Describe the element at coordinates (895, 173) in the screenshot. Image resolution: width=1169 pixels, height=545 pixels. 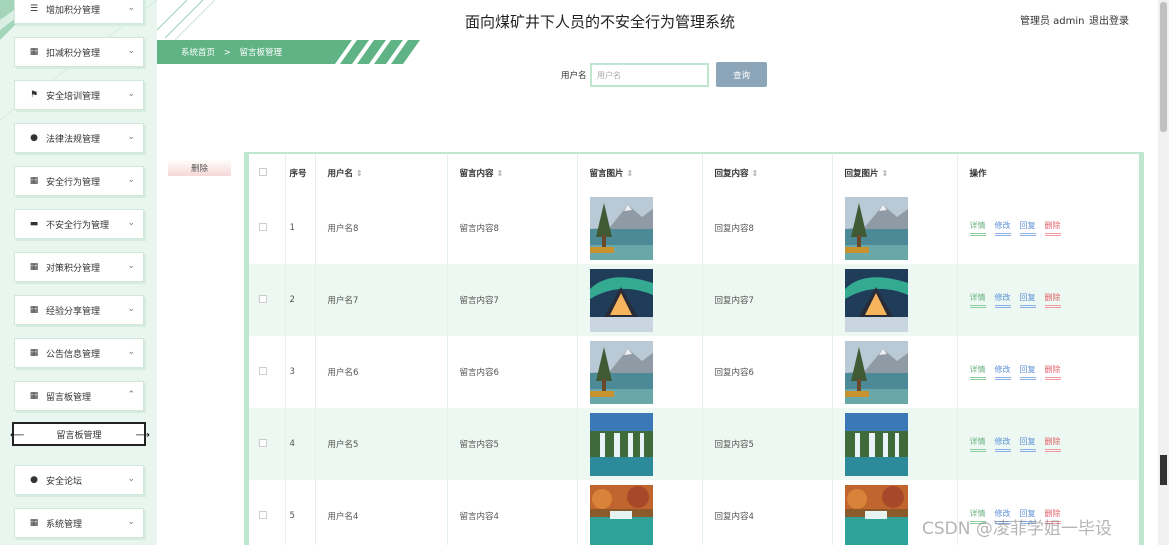
I see `col-reply-image: 回复图片 ⇕` at that location.